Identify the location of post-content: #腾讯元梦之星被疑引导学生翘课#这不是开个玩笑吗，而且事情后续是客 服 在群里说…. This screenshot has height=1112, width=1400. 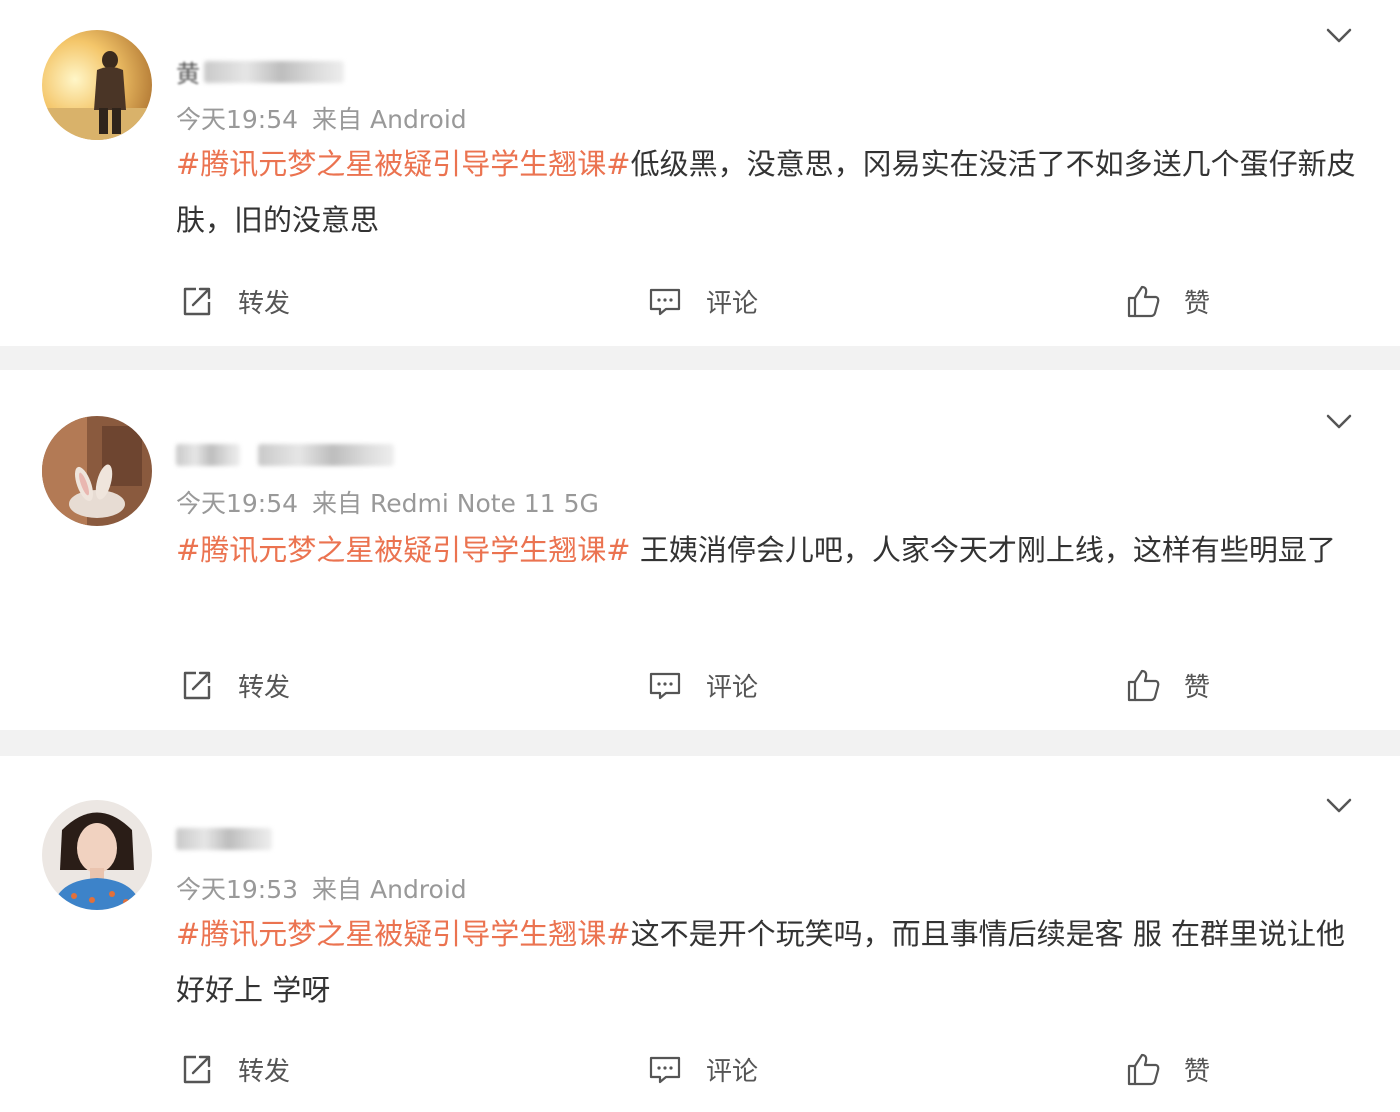
(771, 962).